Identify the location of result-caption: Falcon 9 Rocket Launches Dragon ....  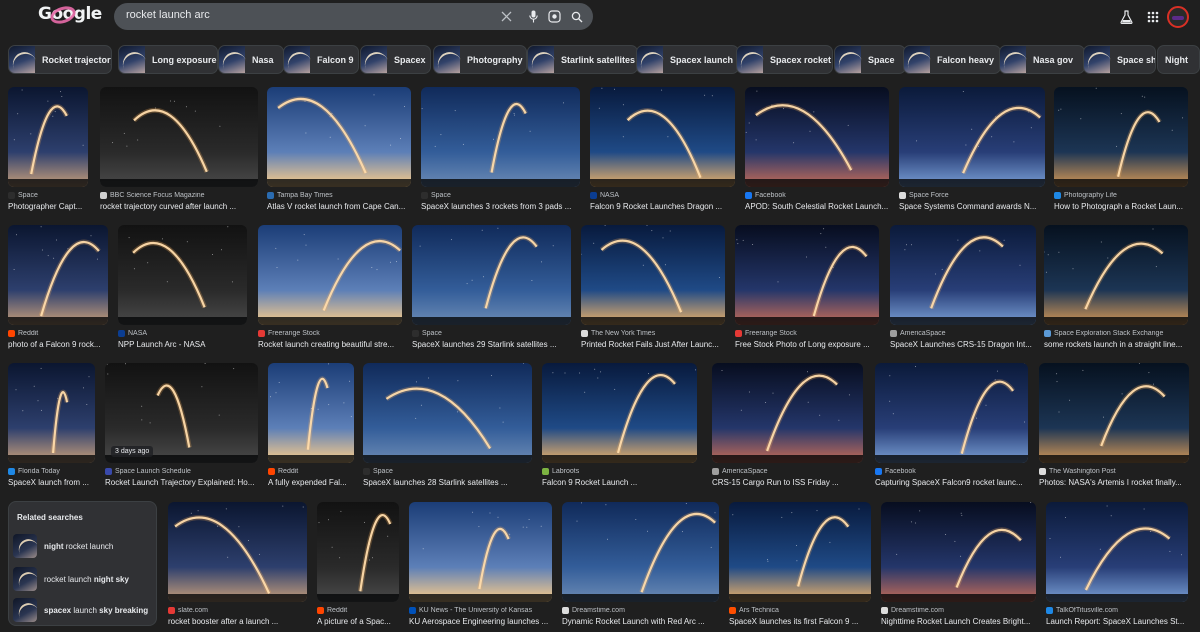
(662, 206).